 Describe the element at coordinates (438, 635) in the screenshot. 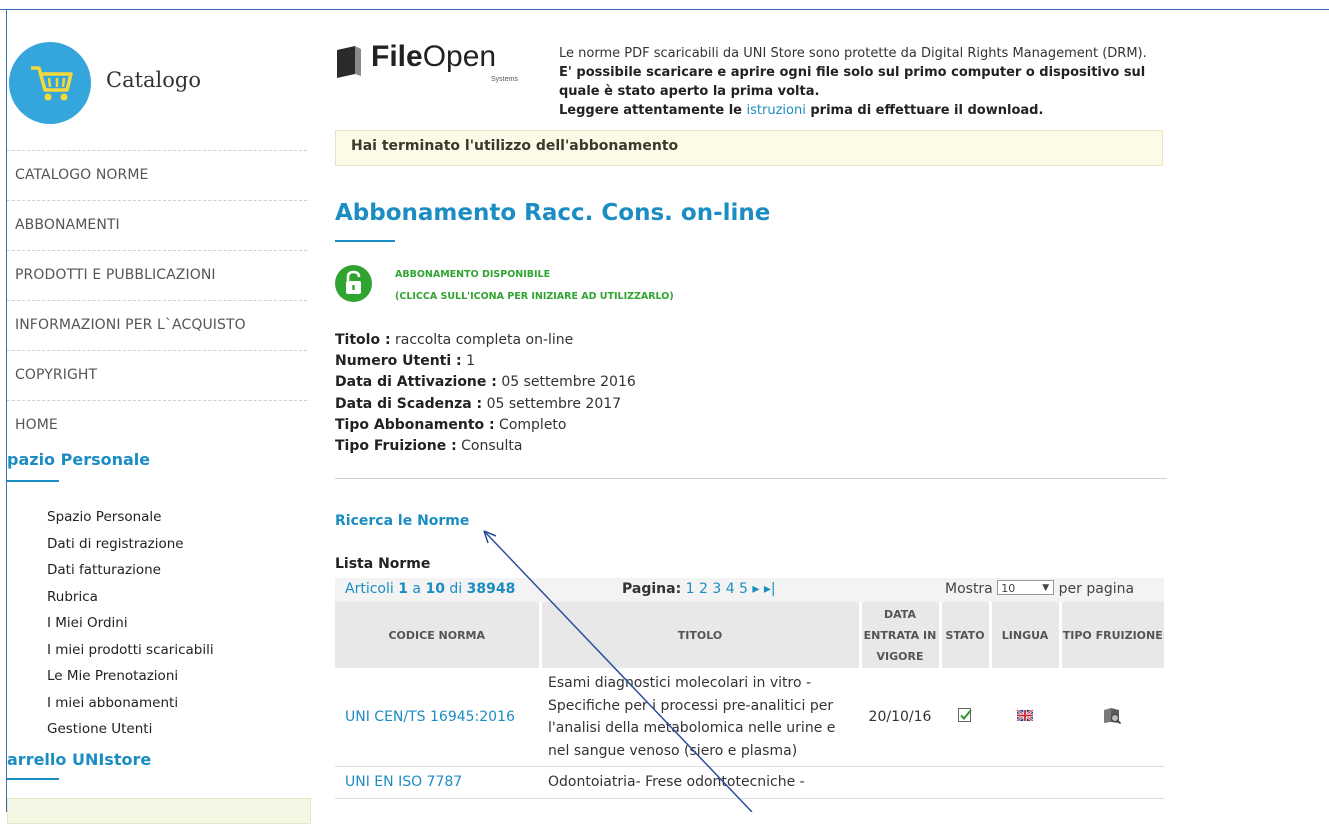

I see `col-header-codice: CODICE NORMA` at that location.